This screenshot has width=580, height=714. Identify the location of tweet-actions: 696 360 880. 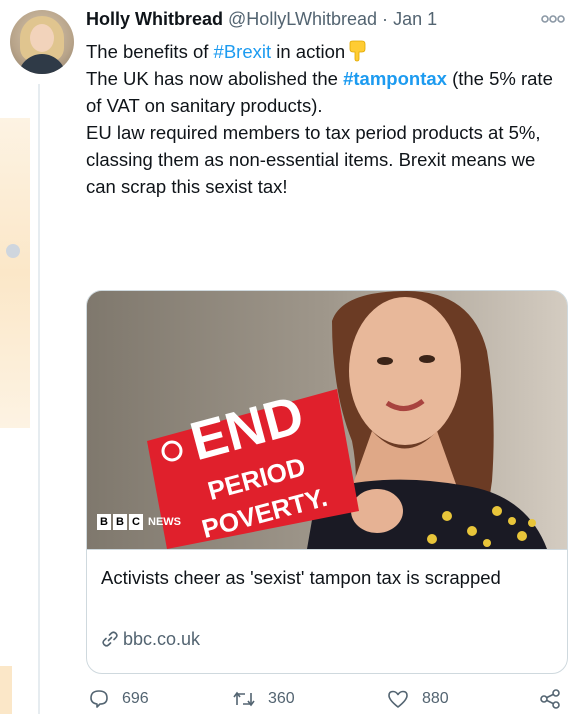
(329, 699).